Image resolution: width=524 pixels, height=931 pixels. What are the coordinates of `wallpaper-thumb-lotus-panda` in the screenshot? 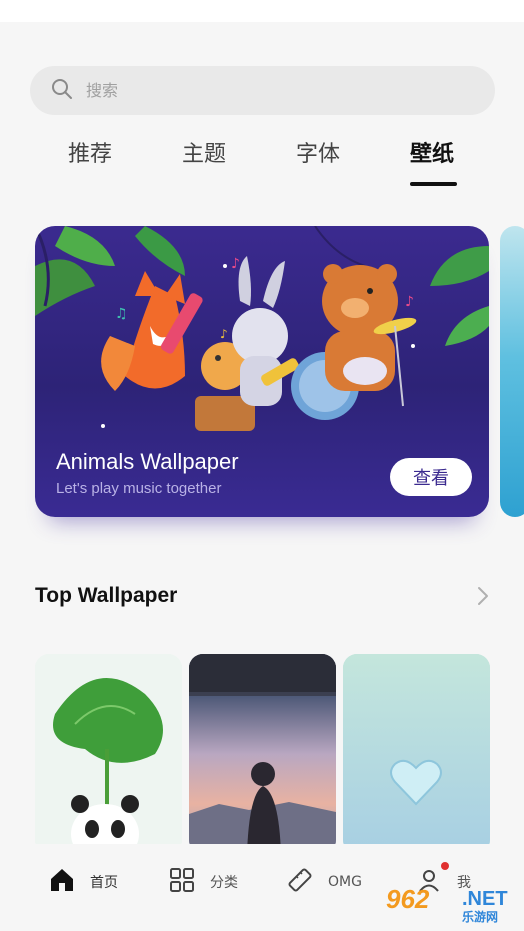 It's located at (108, 754).